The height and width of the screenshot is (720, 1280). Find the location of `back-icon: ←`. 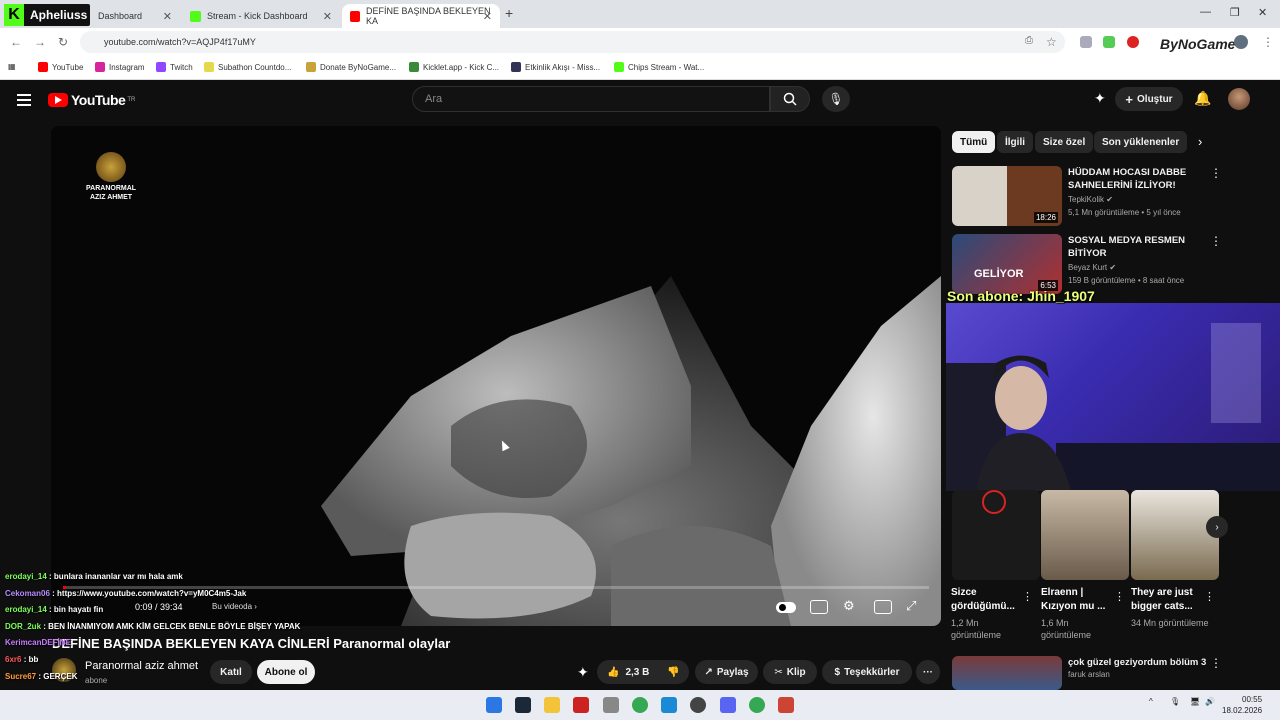

back-icon: ← is located at coordinates (16, 42).